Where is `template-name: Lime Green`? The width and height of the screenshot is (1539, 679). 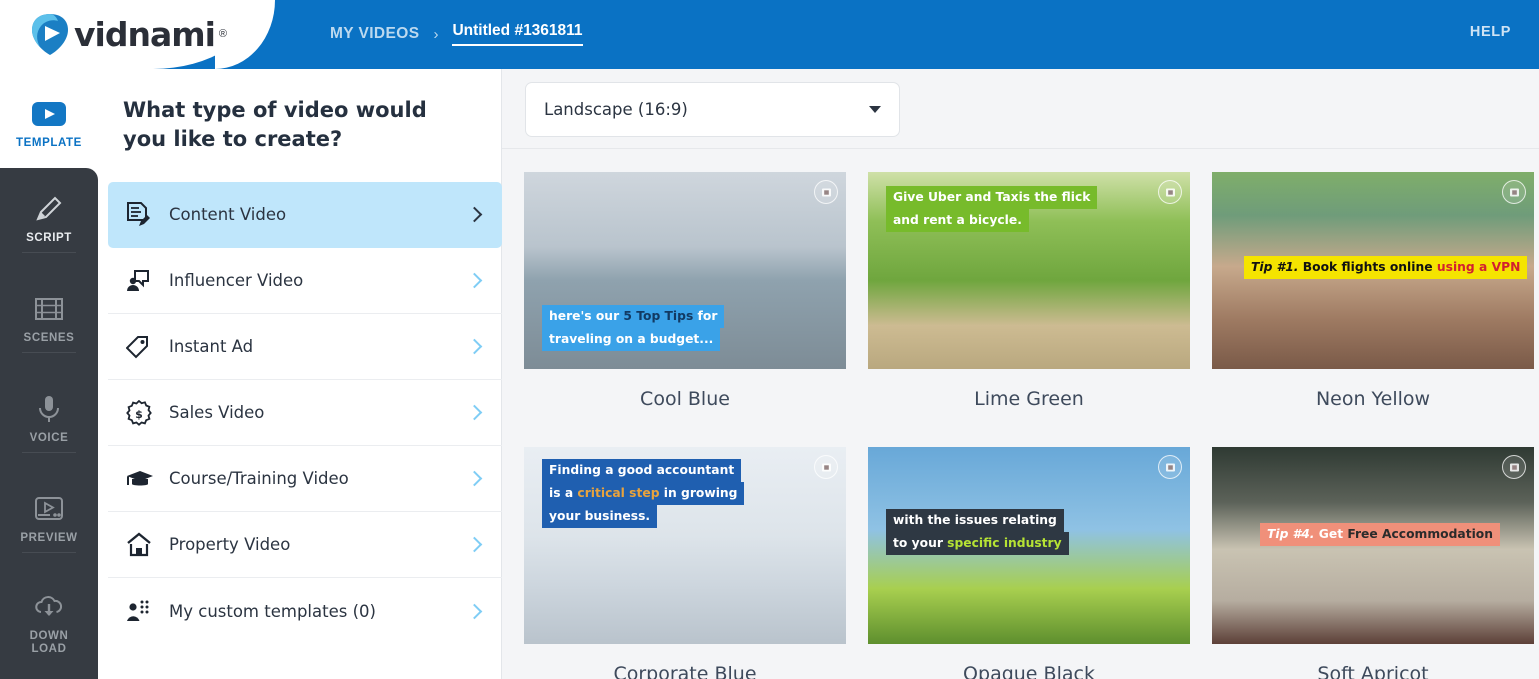
template-name: Lime Green is located at coordinates (1029, 399).